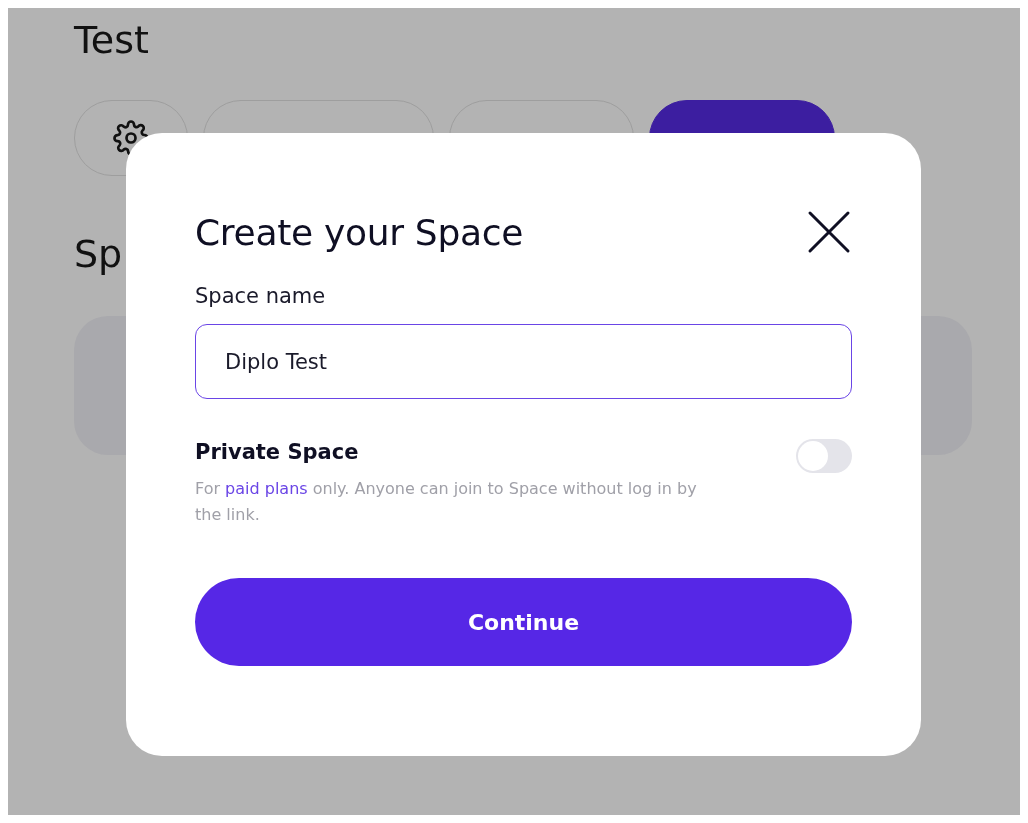 The height and width of the screenshot is (823, 1028). Describe the element at coordinates (359, 232) in the screenshot. I see `dialog-title: Create your Space` at that location.